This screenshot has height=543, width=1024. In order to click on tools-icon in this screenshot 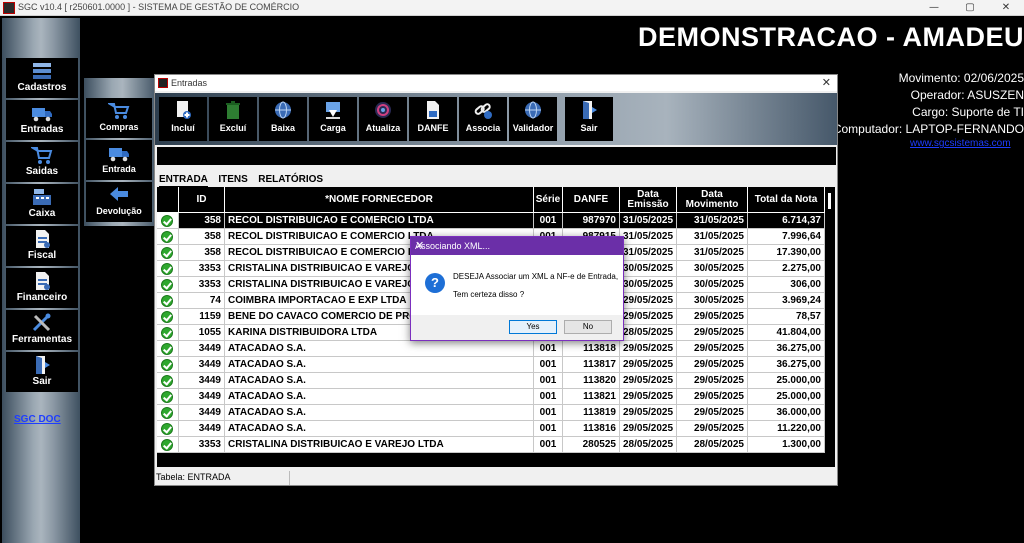, I will do `click(41, 322)`.